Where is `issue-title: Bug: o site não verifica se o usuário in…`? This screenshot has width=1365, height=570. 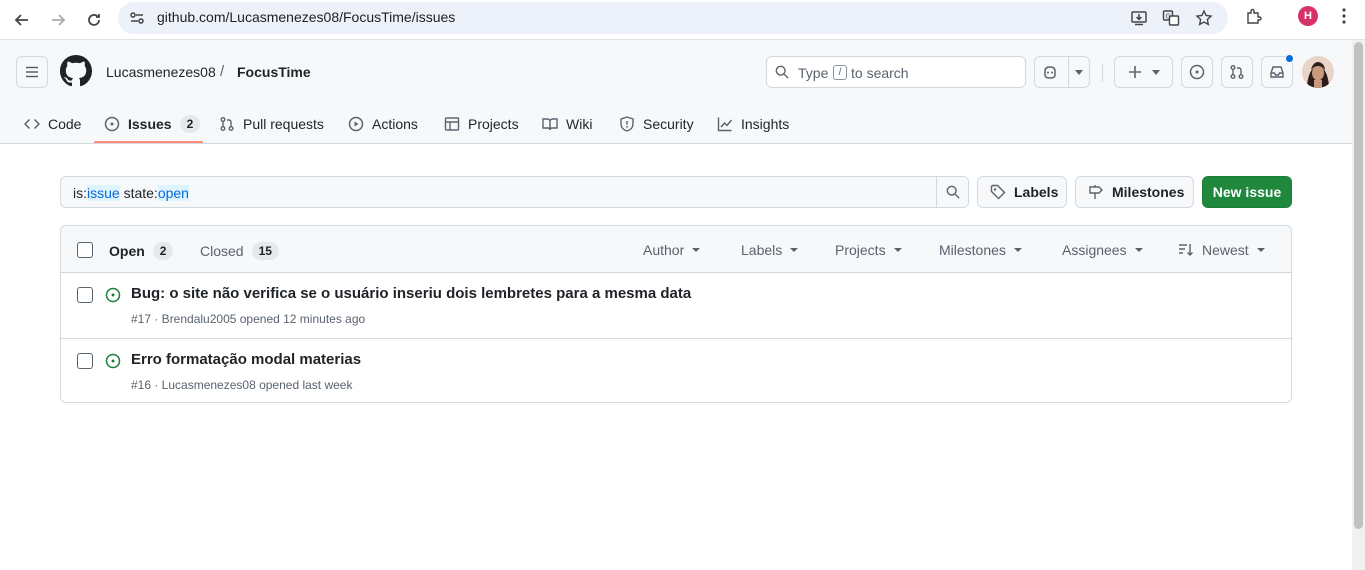 issue-title: Bug: o site não verifica se o usuário in… is located at coordinates (411, 293).